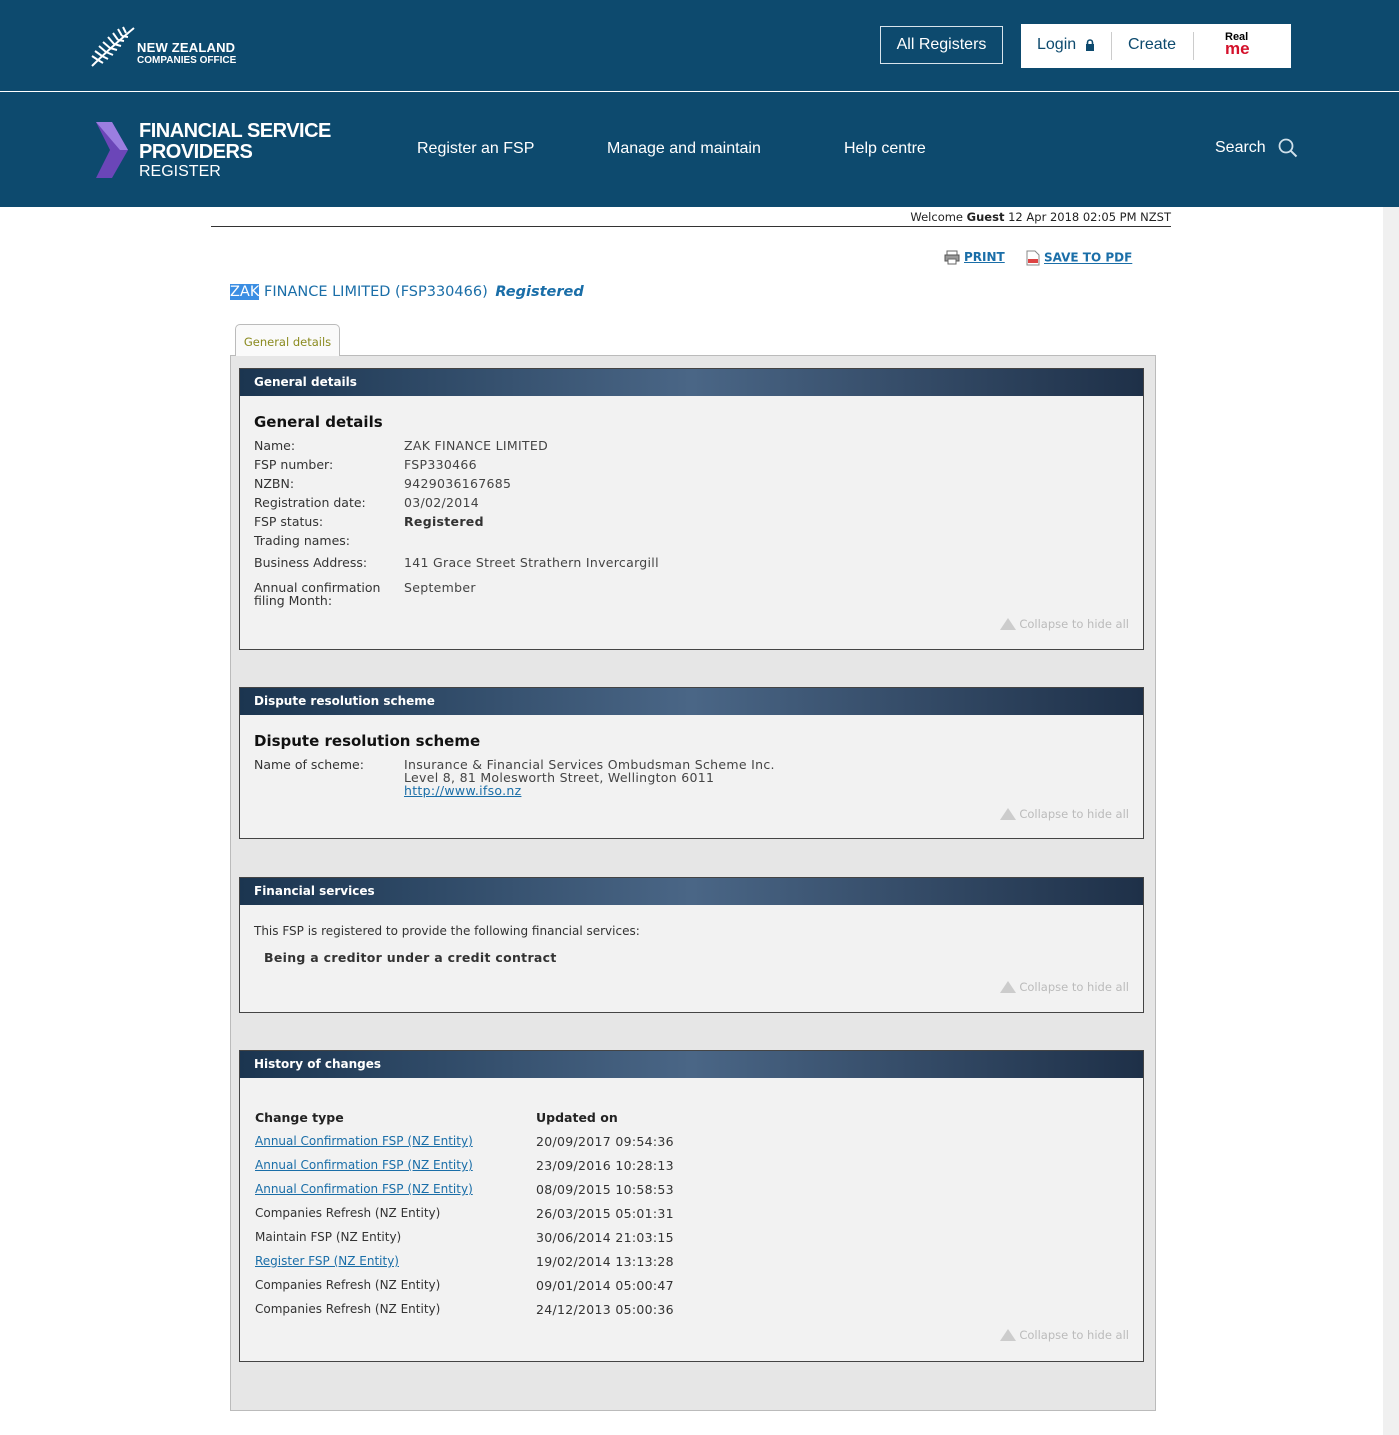 The image size is (1399, 1435). I want to click on lock-icon, so click(1089, 44).